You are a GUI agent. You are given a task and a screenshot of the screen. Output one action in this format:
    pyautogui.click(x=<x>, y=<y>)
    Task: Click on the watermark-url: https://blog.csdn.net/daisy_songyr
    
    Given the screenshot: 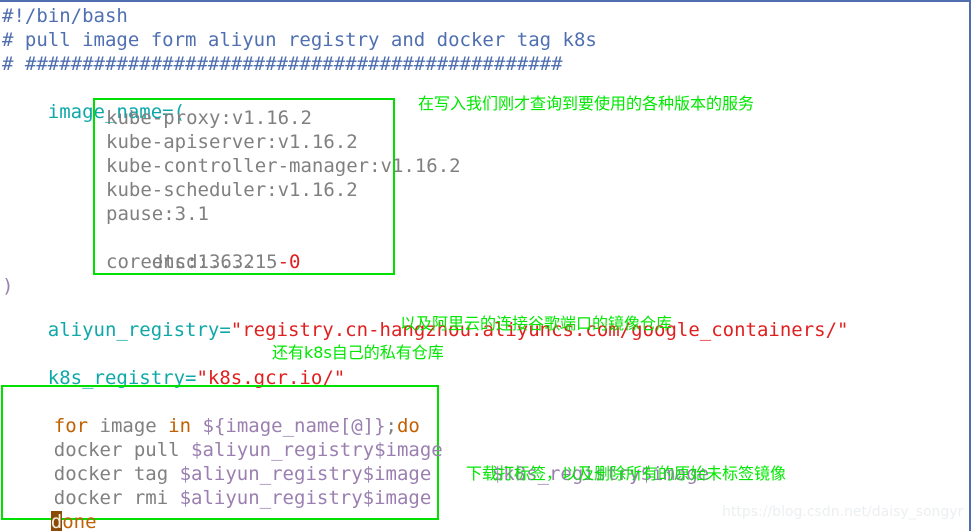 What is the action you would take?
    pyautogui.click(x=843, y=512)
    